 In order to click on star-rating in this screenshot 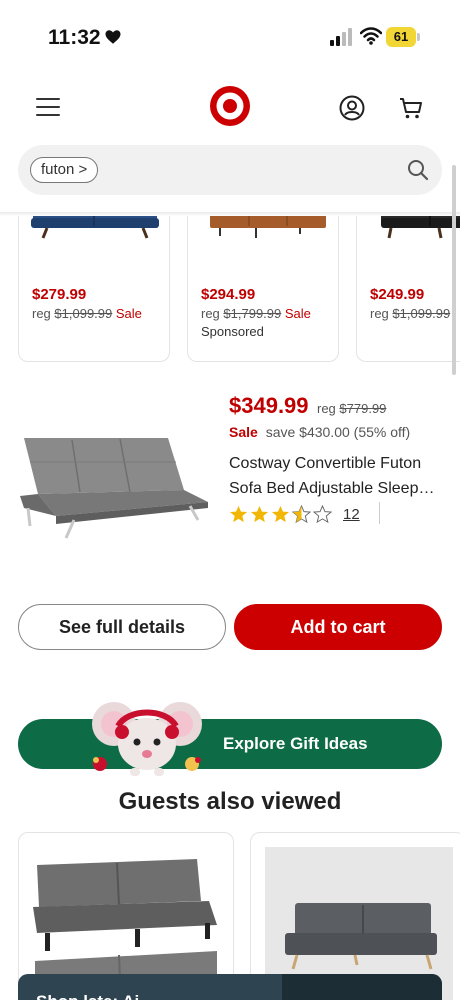, I will do `click(281, 515)`.